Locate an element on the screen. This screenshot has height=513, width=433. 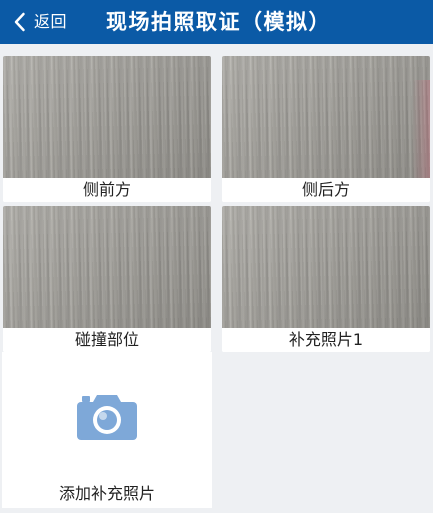
photo-edge-shade is located at coordinates (421, 135).